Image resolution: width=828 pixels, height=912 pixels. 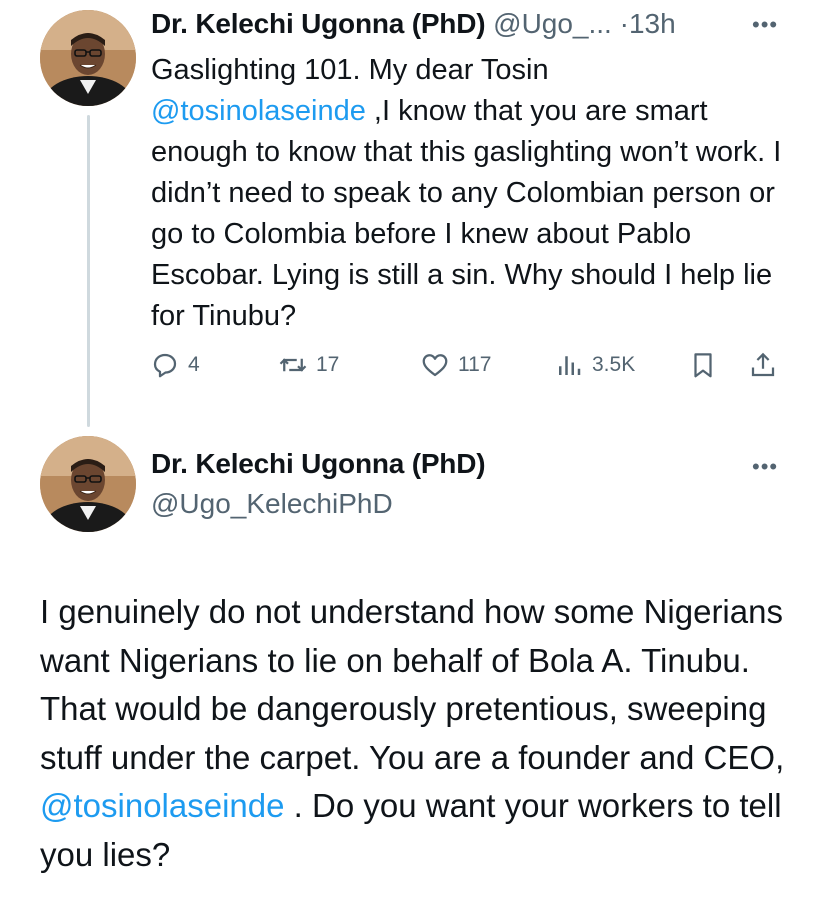 I want to click on view-count: 3.5K, so click(x=614, y=364).